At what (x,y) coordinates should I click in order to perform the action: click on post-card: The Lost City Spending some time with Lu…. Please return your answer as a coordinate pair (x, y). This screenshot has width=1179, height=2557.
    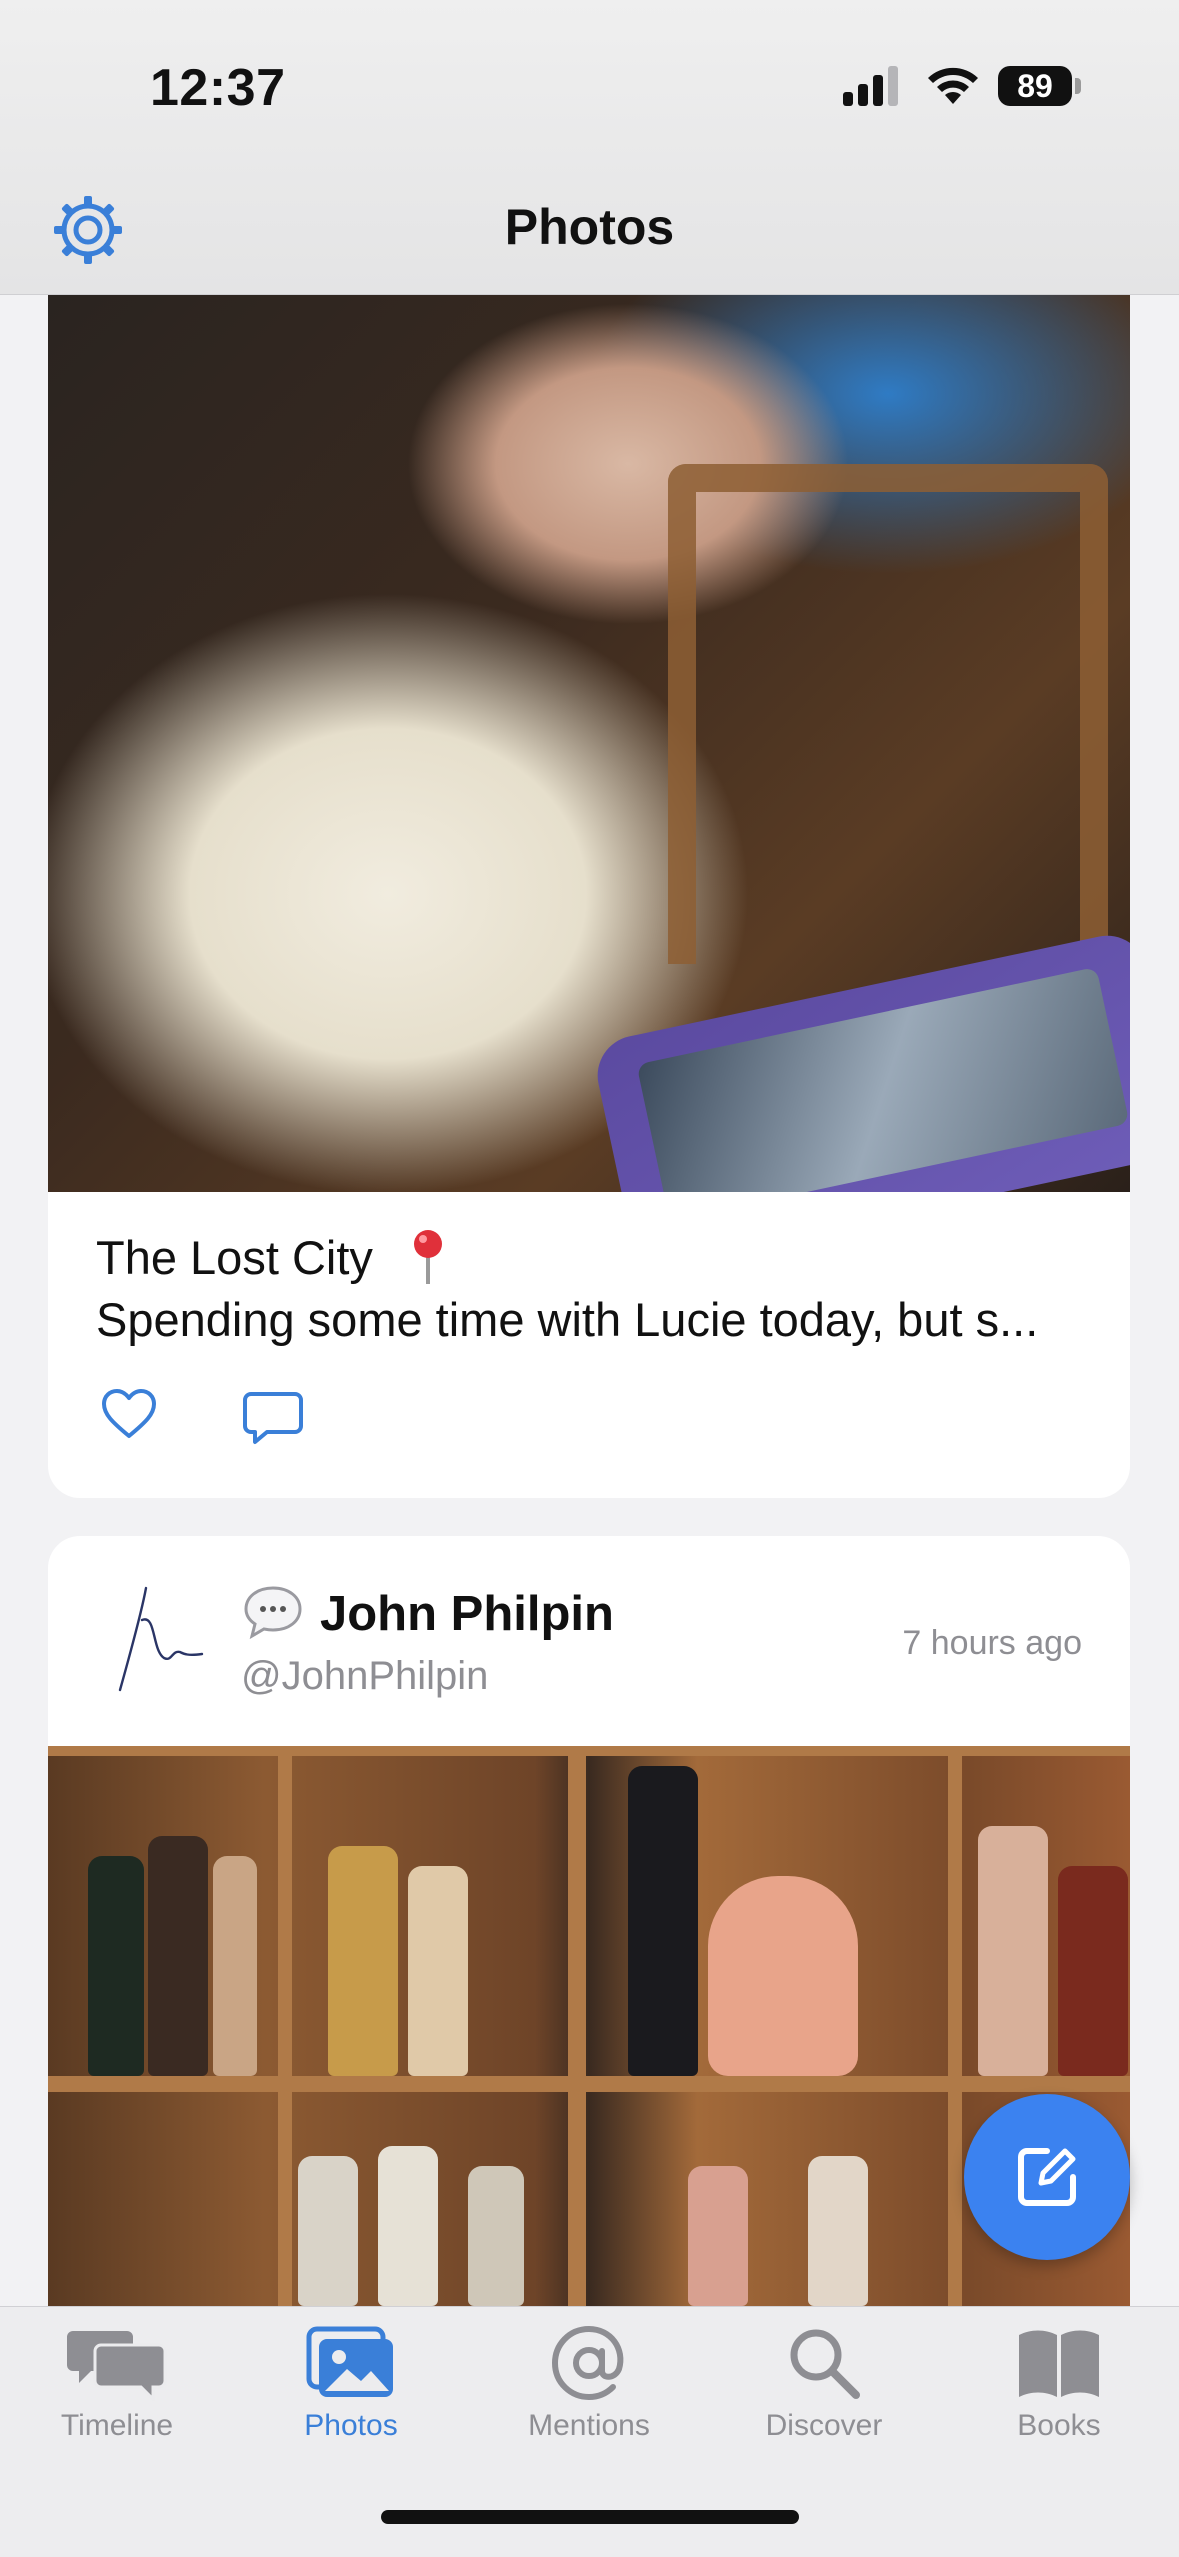
    Looking at the image, I should click on (589, 1345).